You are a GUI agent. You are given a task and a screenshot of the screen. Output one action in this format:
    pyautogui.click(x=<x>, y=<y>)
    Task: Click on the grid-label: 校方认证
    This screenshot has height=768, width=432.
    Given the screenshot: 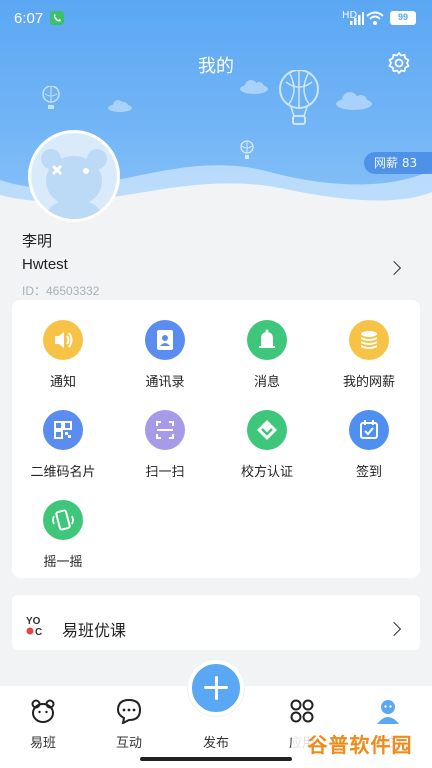 What is the action you would take?
    pyautogui.click(x=266, y=472)
    